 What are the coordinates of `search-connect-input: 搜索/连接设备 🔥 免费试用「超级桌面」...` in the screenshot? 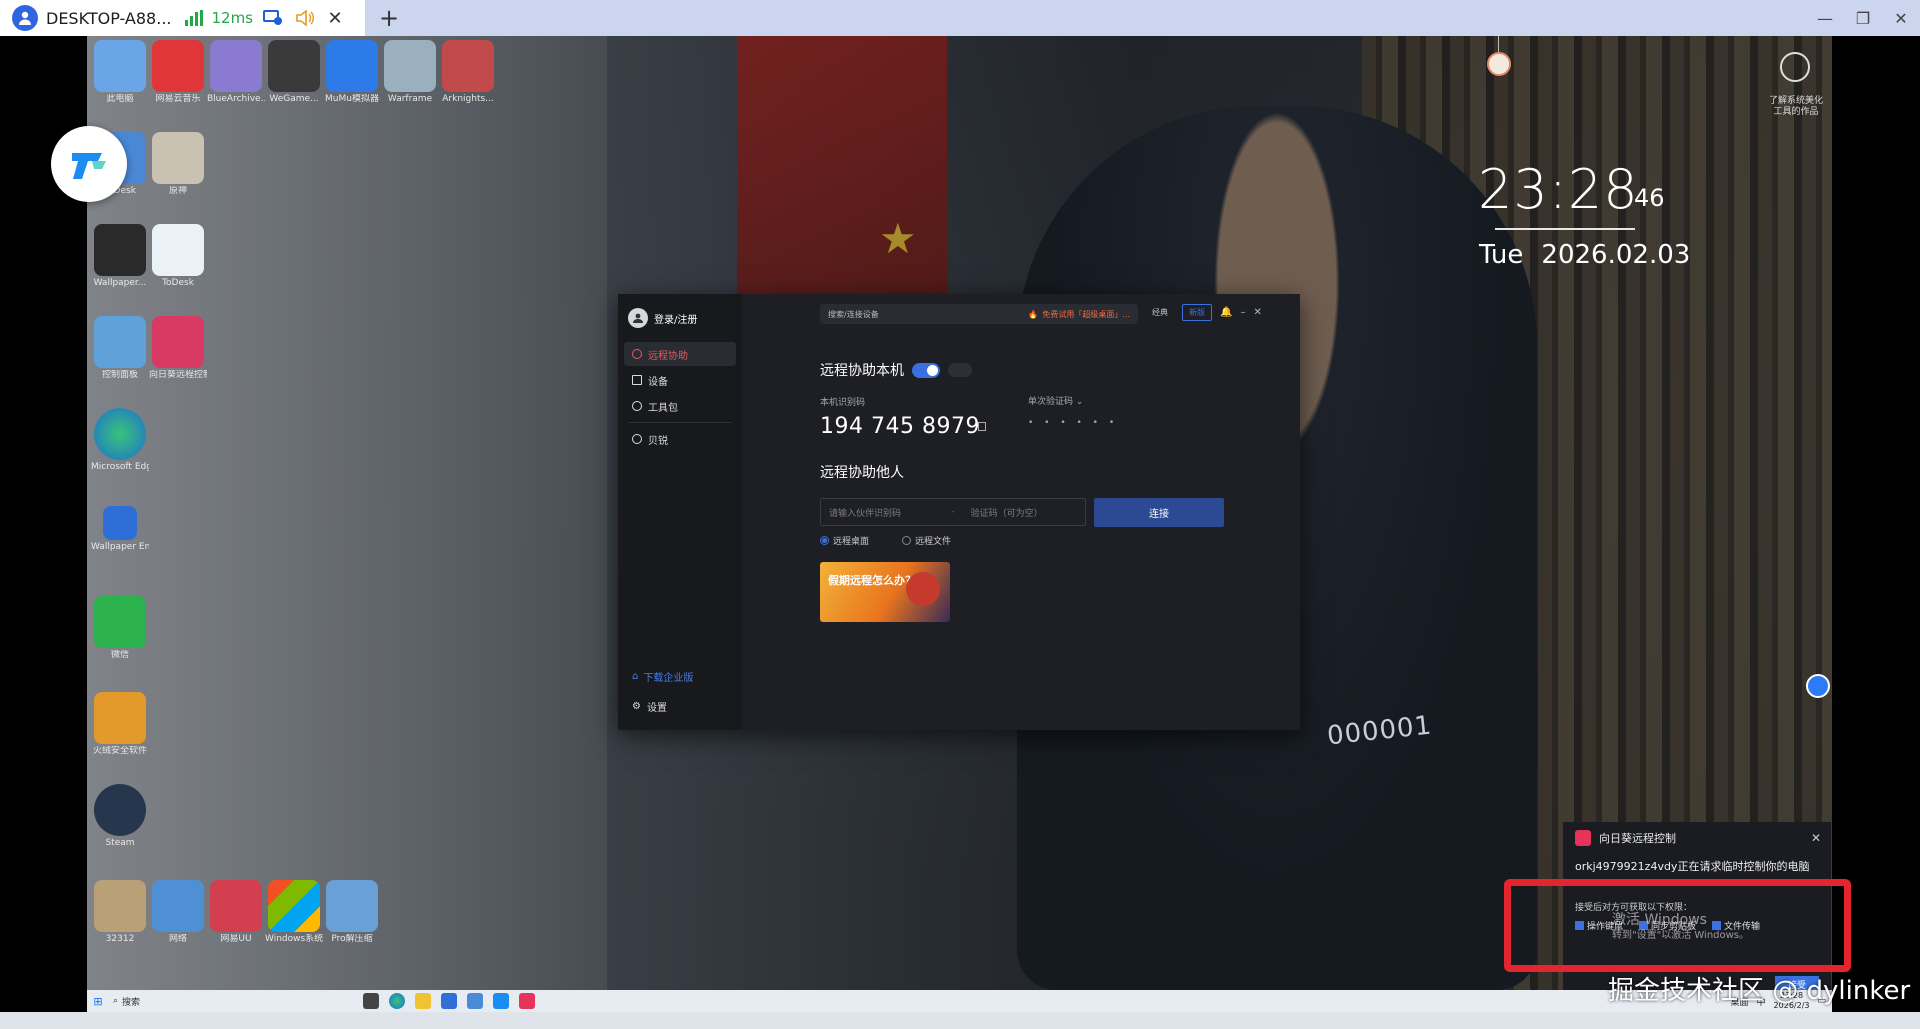 It's located at (979, 314).